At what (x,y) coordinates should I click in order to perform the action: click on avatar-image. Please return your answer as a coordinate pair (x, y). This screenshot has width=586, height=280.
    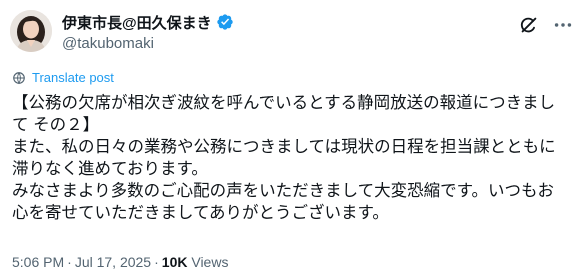
    Looking at the image, I should click on (31, 31).